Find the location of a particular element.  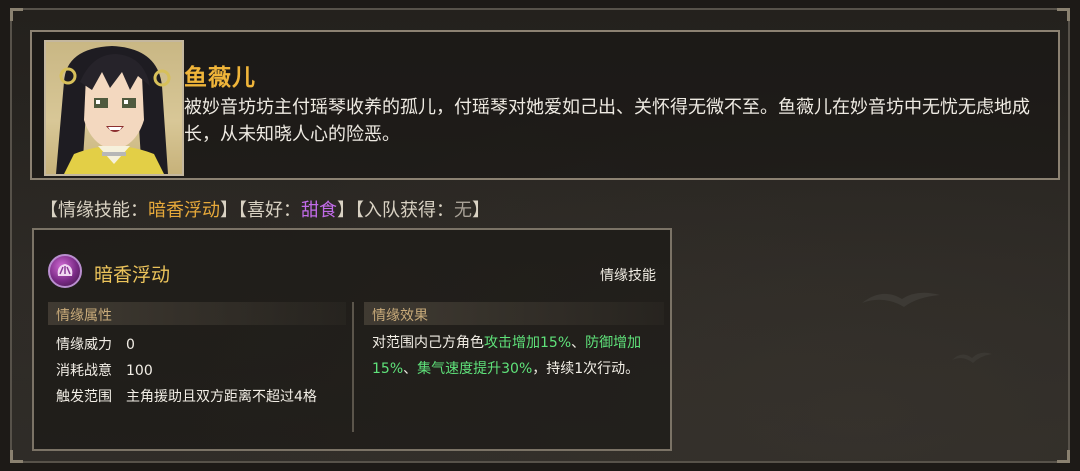

attribute-row: 触发范围 主角援助且双方距离不超过4格 is located at coordinates (186, 396).